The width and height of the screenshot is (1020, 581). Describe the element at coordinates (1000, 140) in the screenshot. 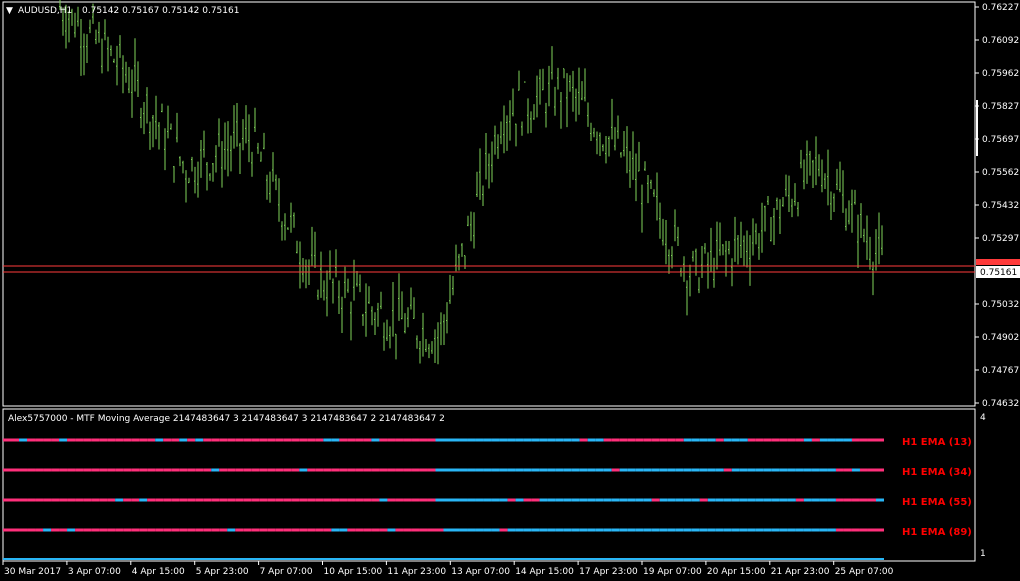

I see `price-tick-label: 0.75697` at that location.